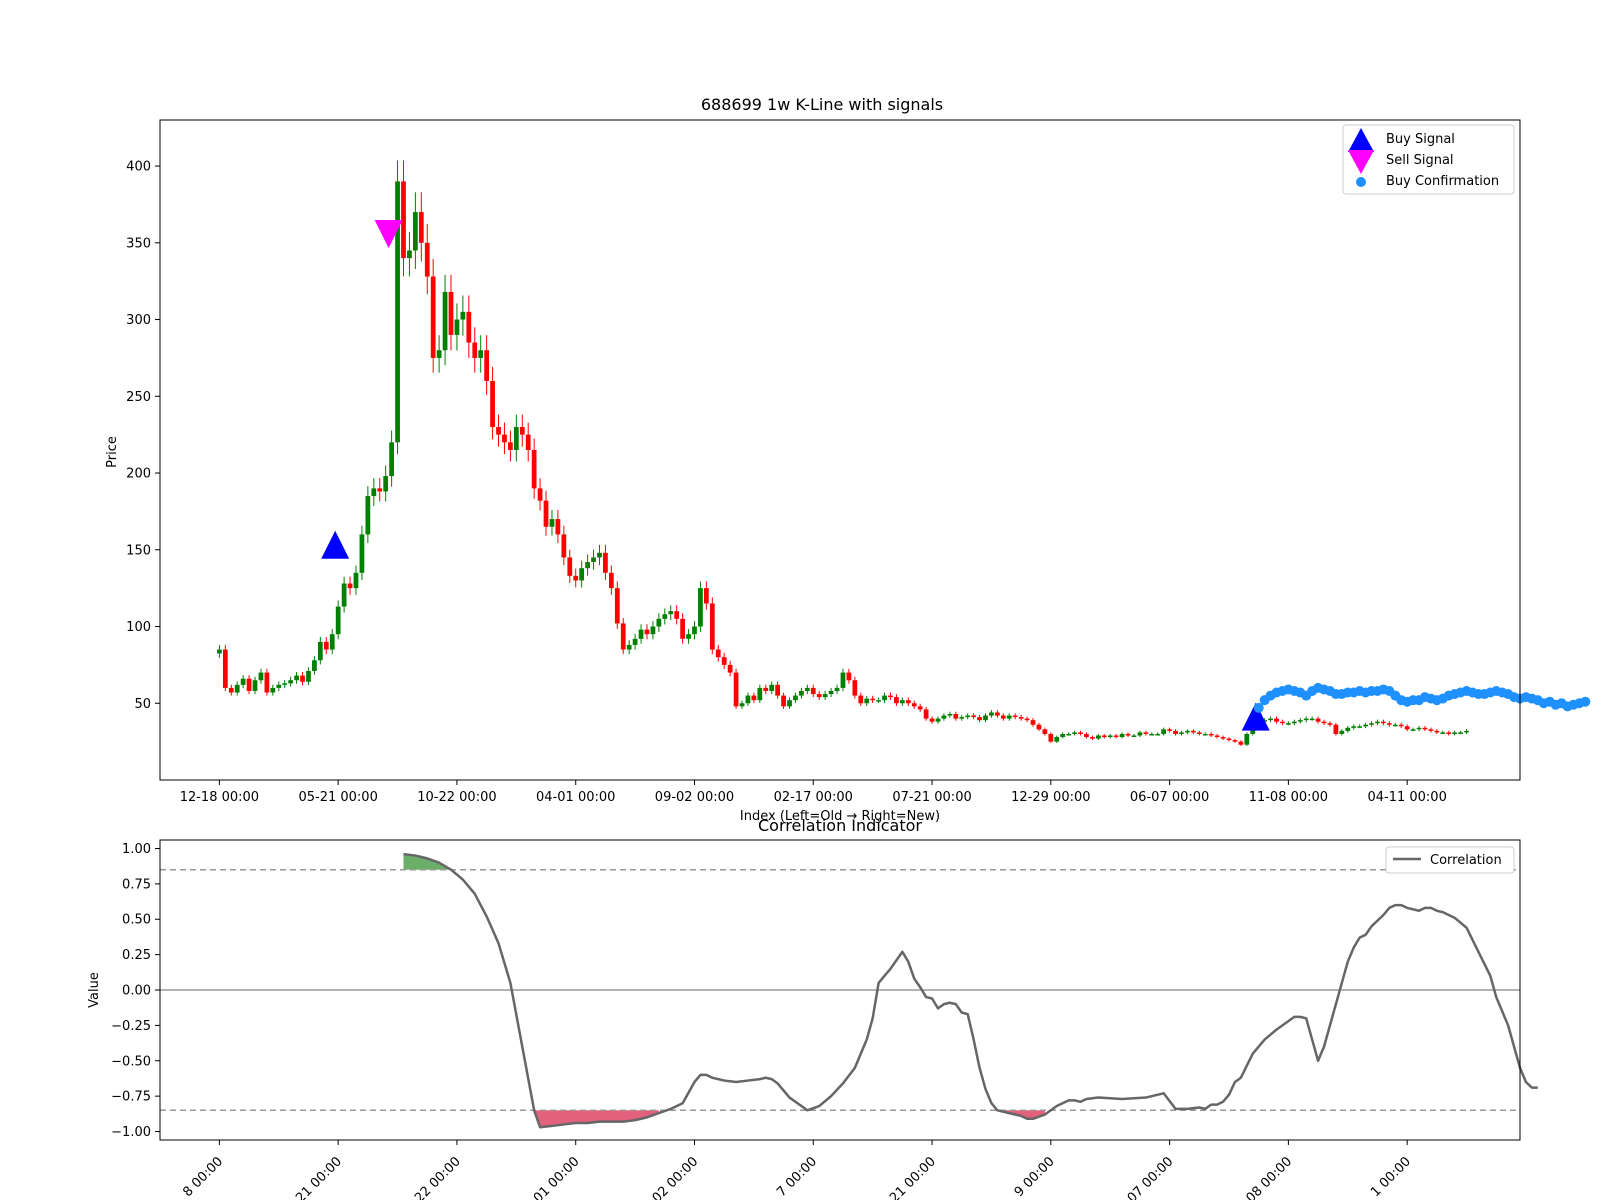  What do you see at coordinates (136, 849) in the screenshot?
I see `correlation-y-tick-label: 1.00` at bounding box center [136, 849].